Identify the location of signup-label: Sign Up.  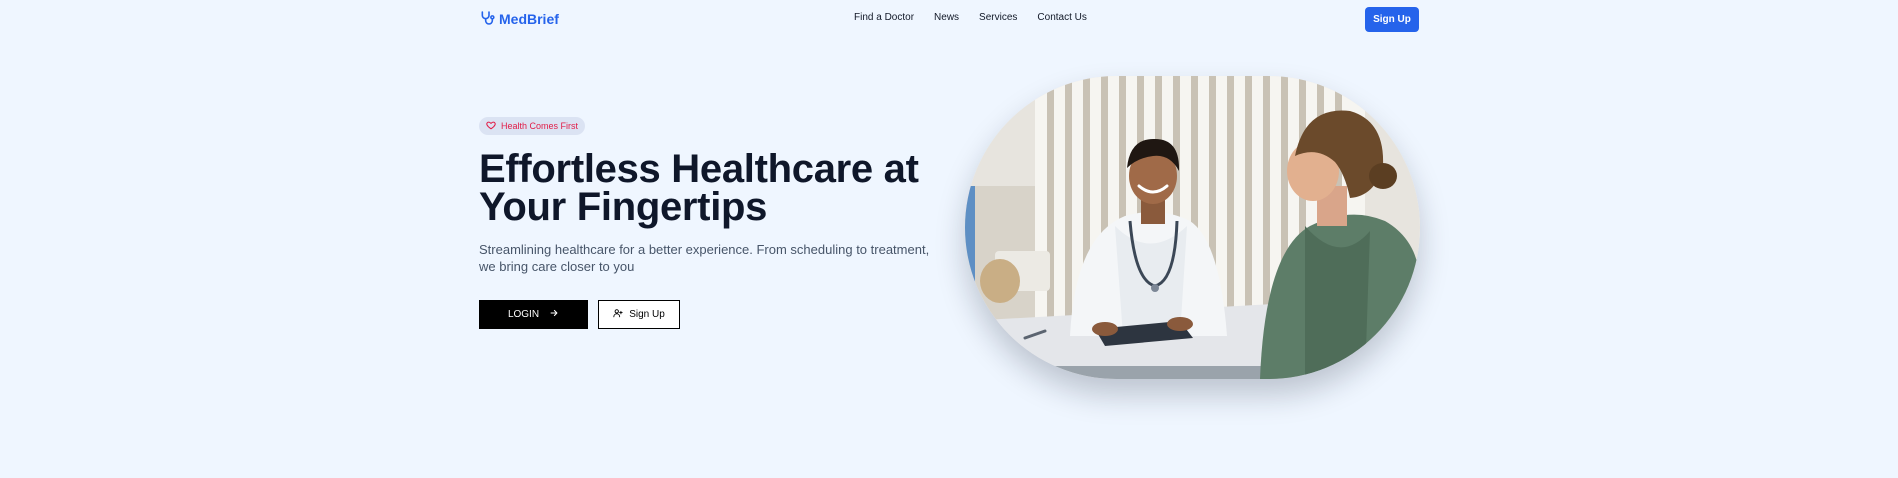
(647, 314).